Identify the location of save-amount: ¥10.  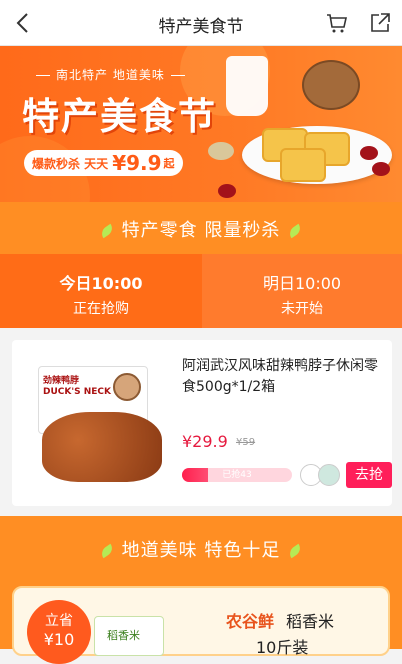
(59, 639).